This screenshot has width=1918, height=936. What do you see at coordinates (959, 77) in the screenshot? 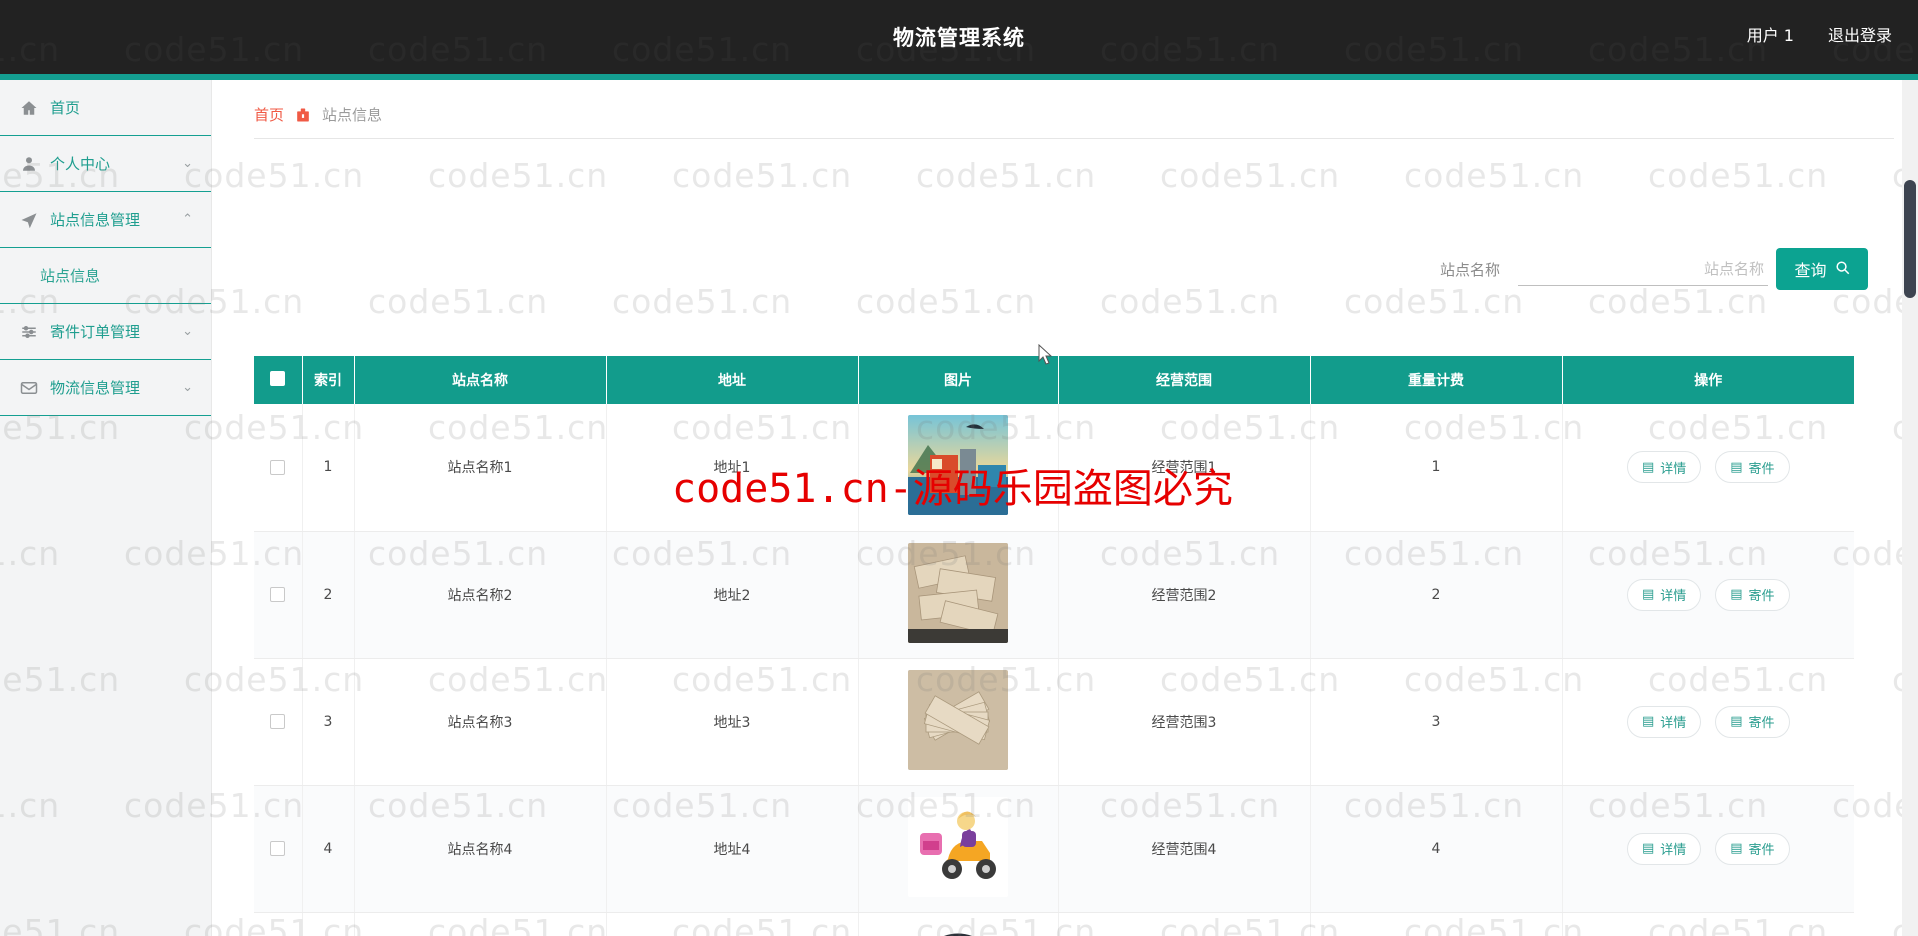
I see `accent-bar` at bounding box center [959, 77].